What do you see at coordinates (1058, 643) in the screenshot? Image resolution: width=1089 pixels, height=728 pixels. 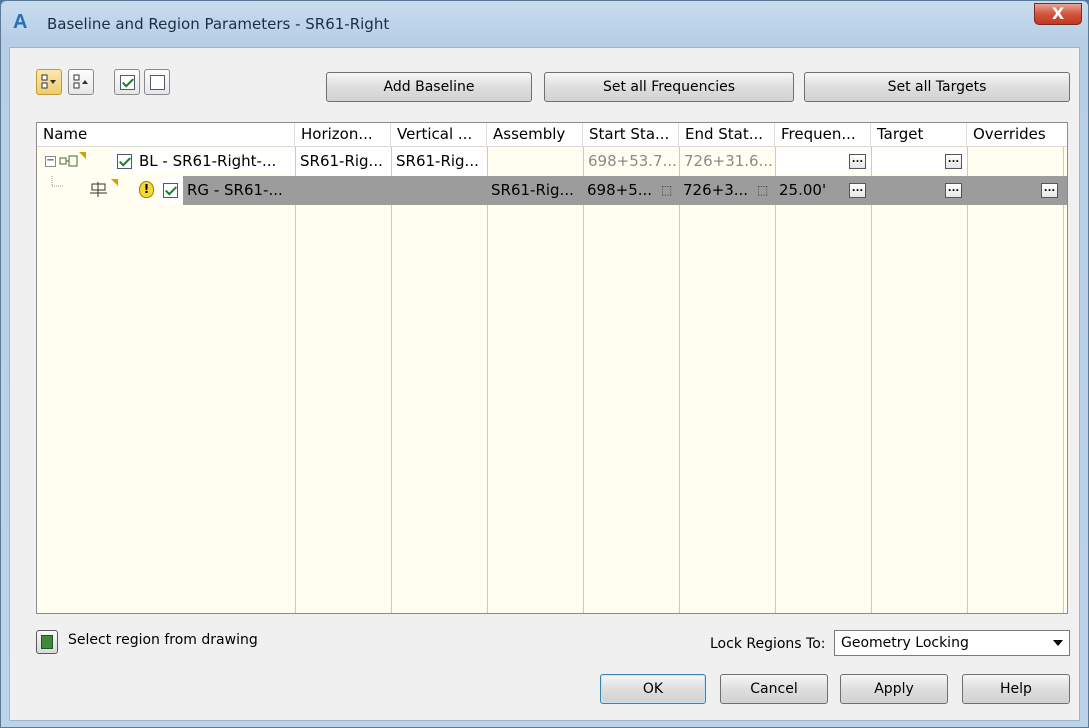 I see `chevron-down-icon` at bounding box center [1058, 643].